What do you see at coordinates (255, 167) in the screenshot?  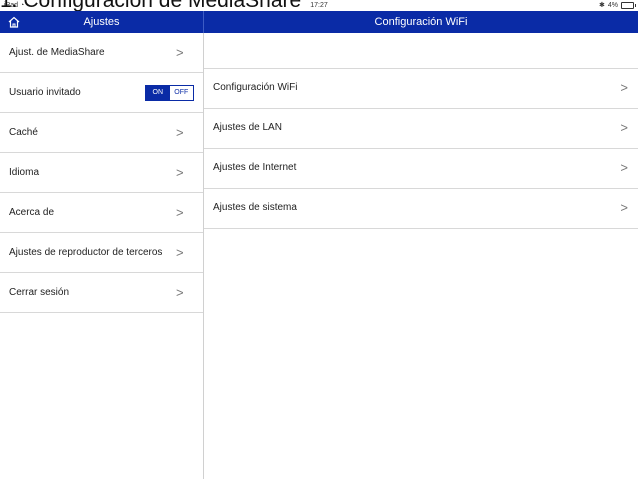 I see `list-item-label: Ajustes de Internet` at bounding box center [255, 167].